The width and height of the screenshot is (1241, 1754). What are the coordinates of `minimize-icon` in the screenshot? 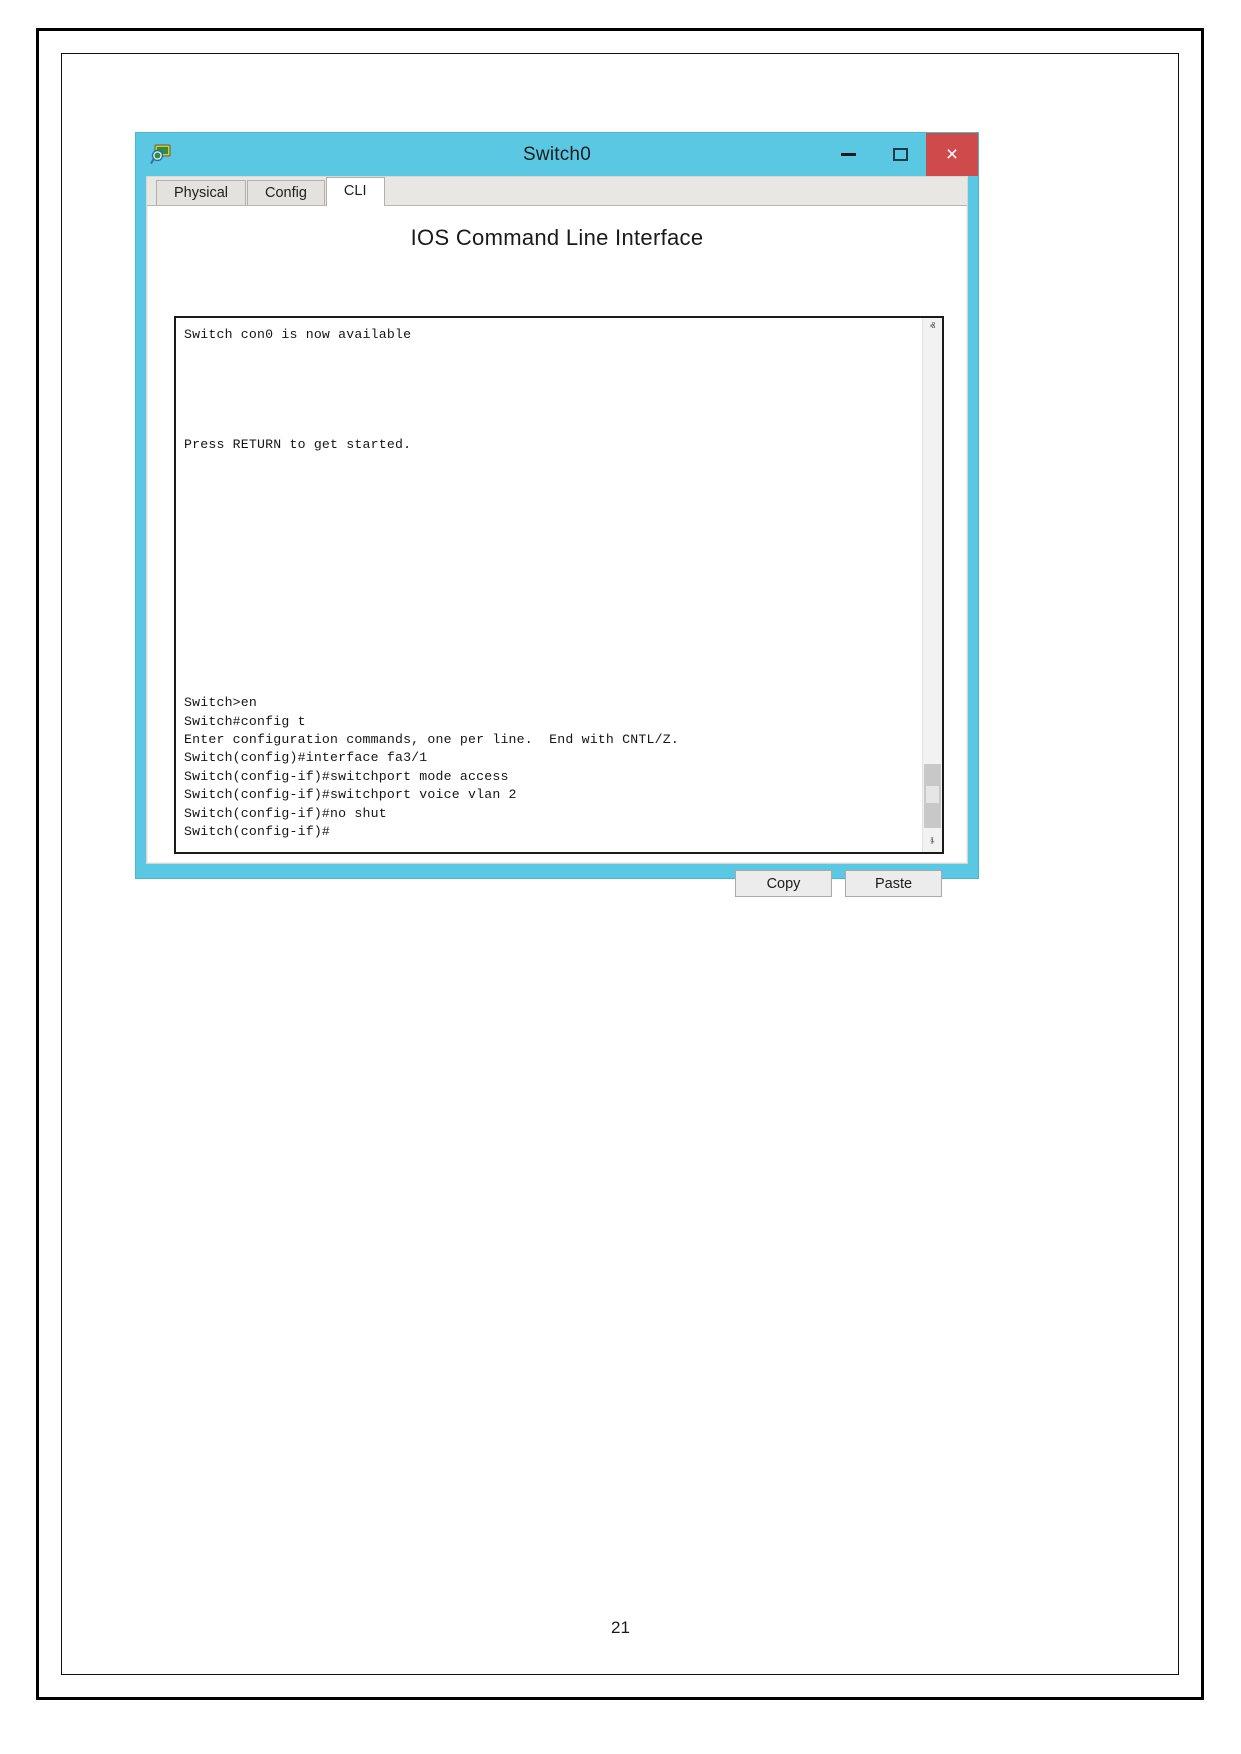 It's located at (848, 154).